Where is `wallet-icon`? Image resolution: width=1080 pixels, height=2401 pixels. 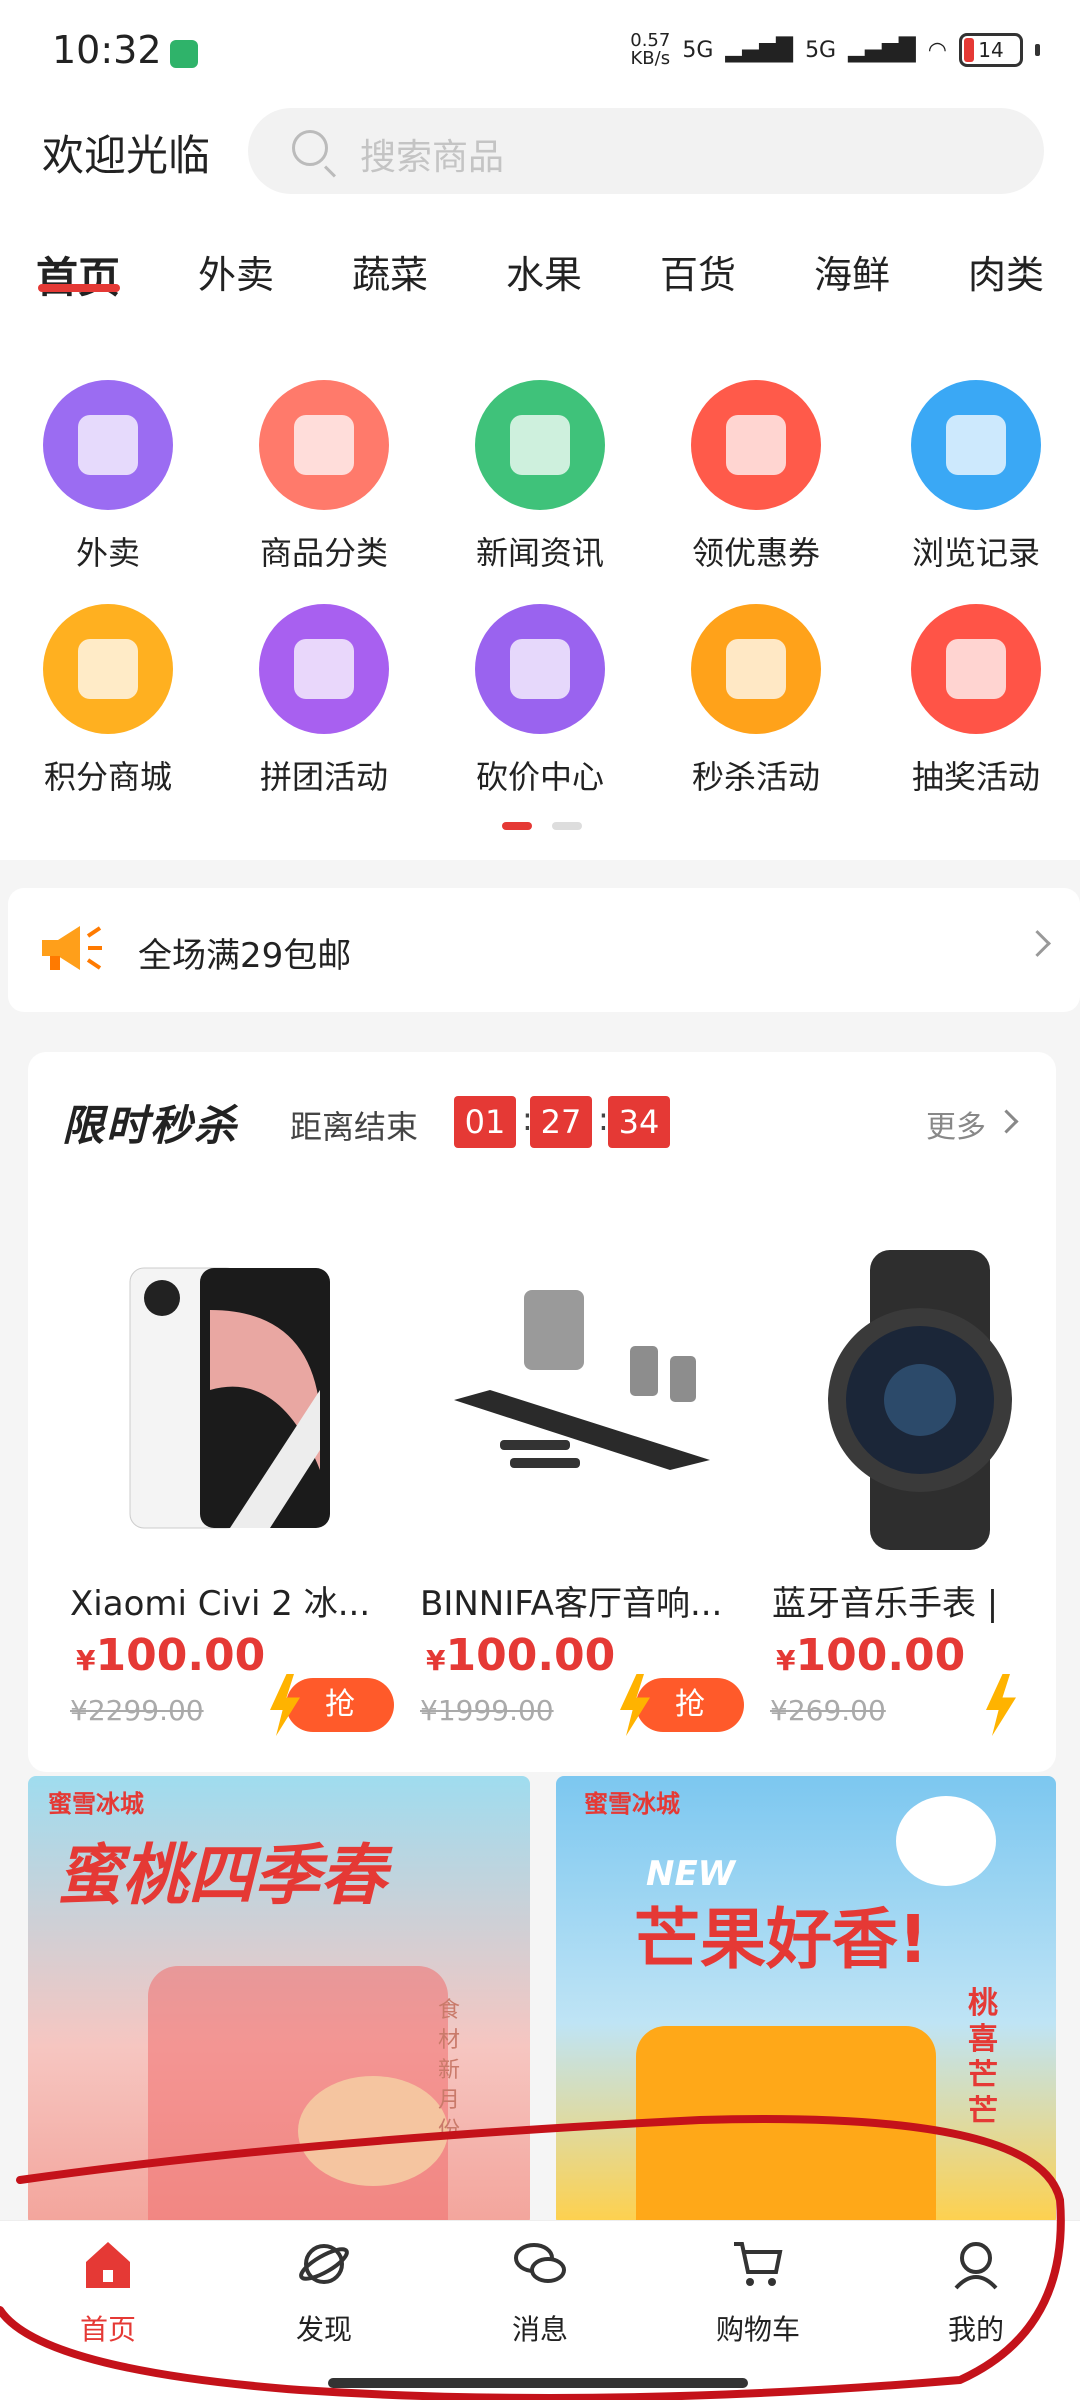 wallet-icon is located at coordinates (108, 669).